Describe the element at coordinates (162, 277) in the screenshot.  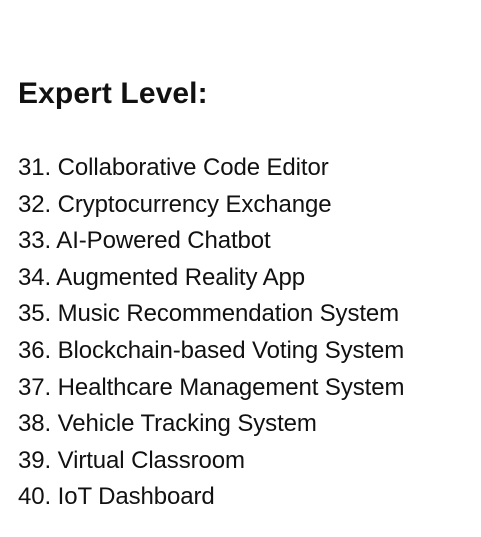
I see `list-item: 34. Augmented Reality App` at that location.